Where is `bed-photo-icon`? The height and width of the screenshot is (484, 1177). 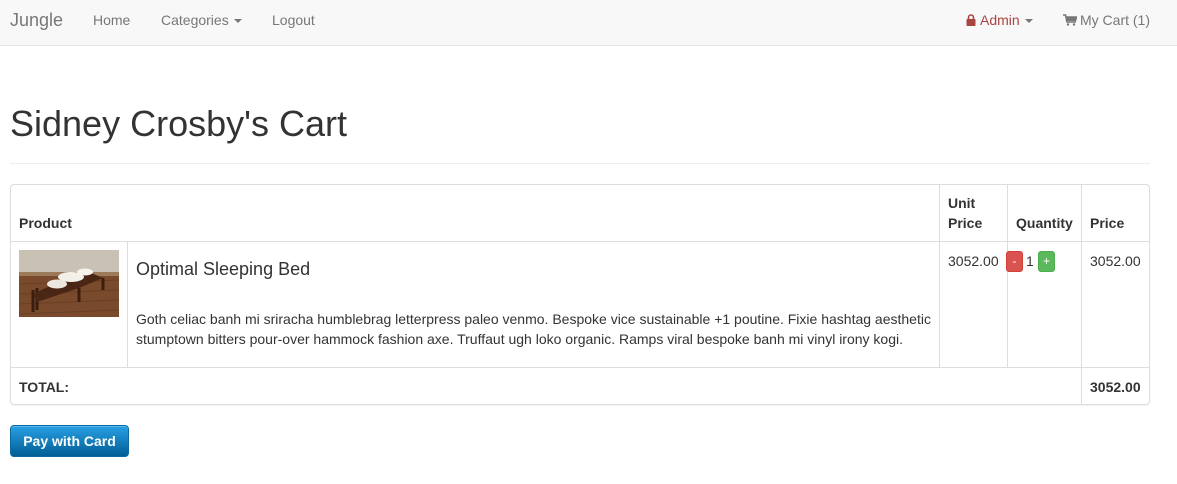
bed-photo-icon is located at coordinates (69, 283).